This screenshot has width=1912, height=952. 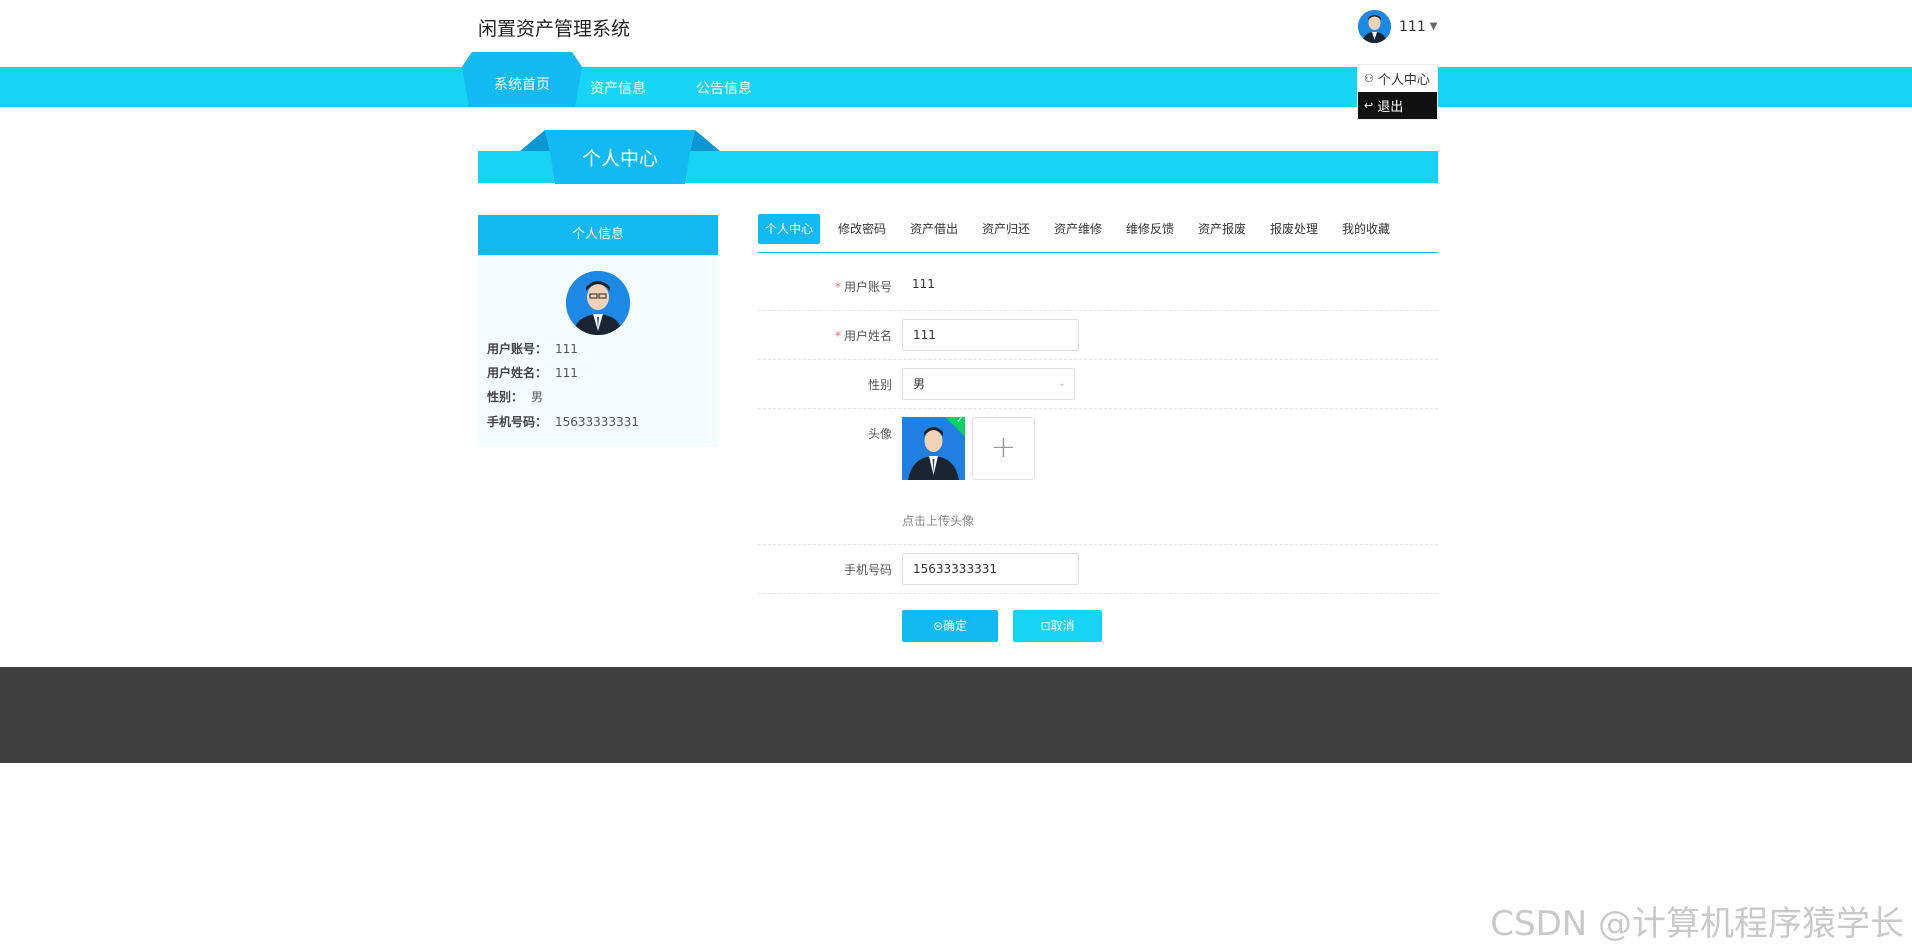 What do you see at coordinates (988, 384) in the screenshot?
I see `gender-select: 男 ⌄` at bounding box center [988, 384].